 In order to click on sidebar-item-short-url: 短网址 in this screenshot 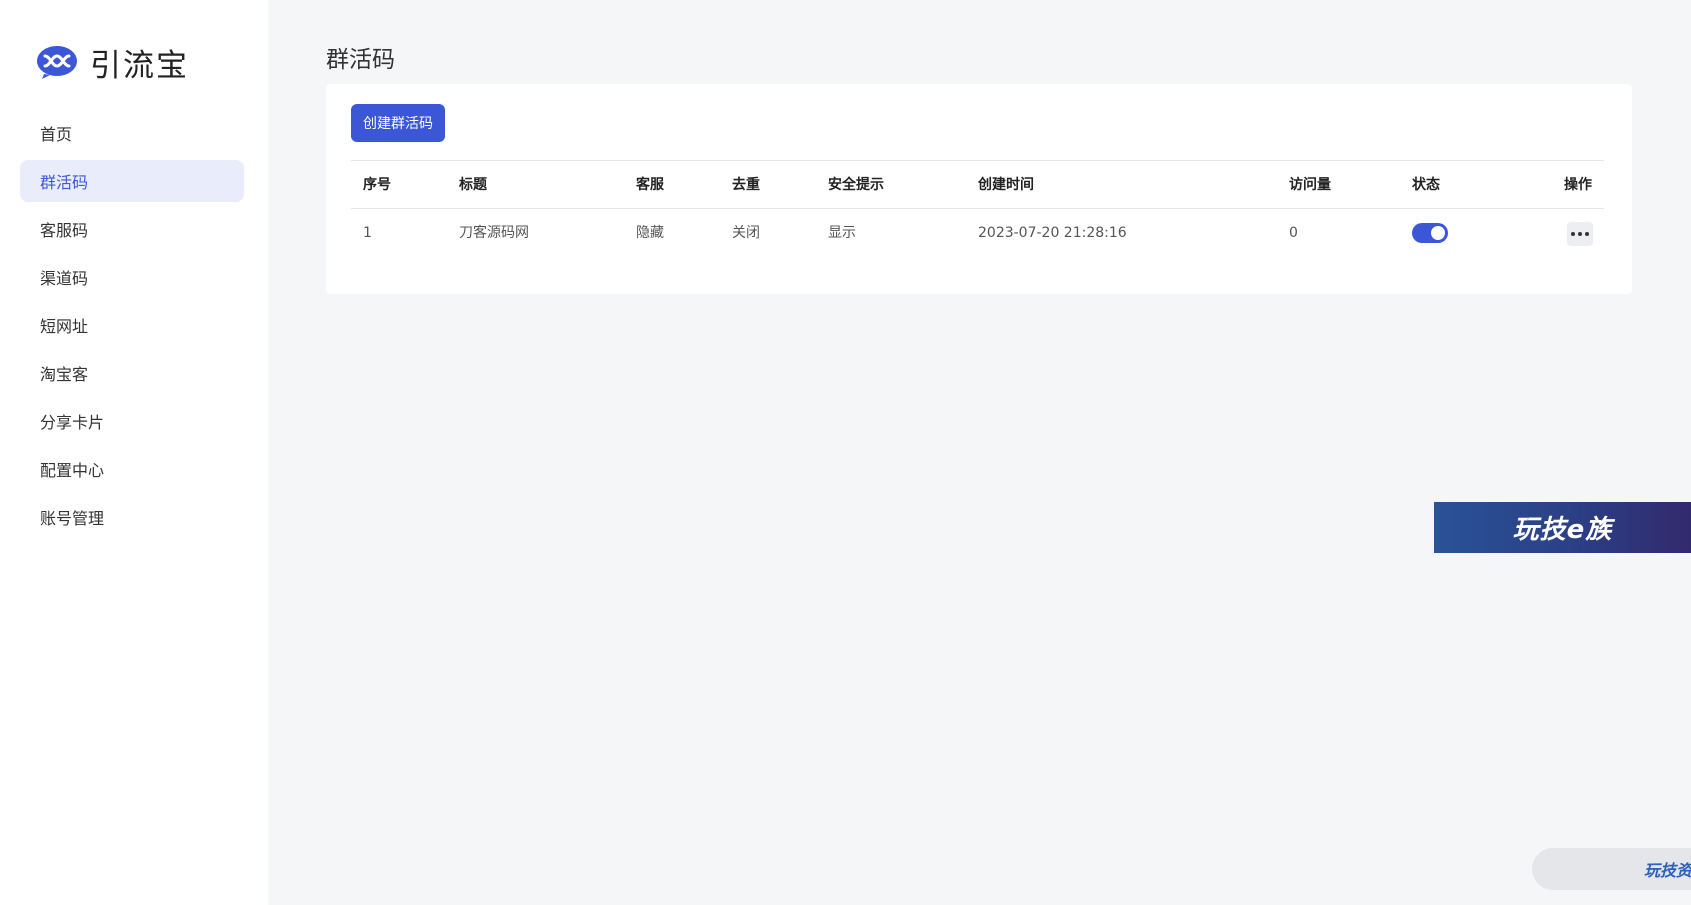, I will do `click(132, 325)`.